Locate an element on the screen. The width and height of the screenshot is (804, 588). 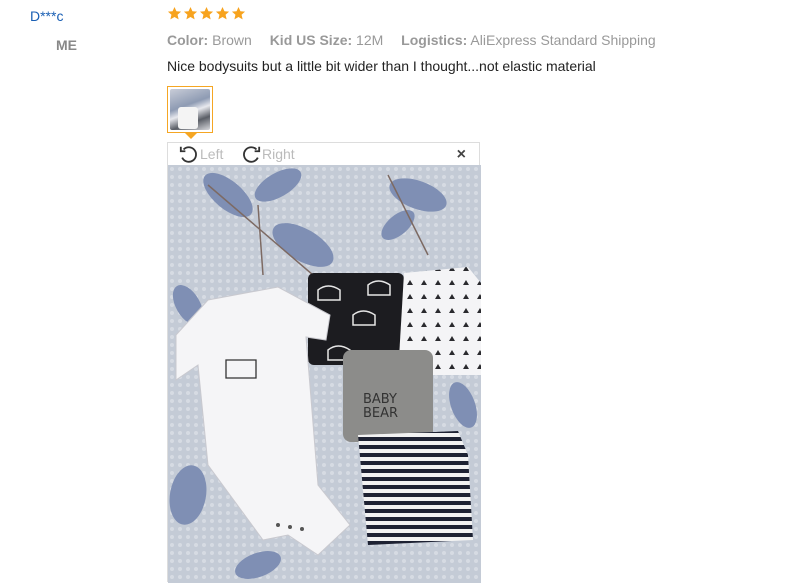
rotate-right-icon is located at coordinates (252, 154).